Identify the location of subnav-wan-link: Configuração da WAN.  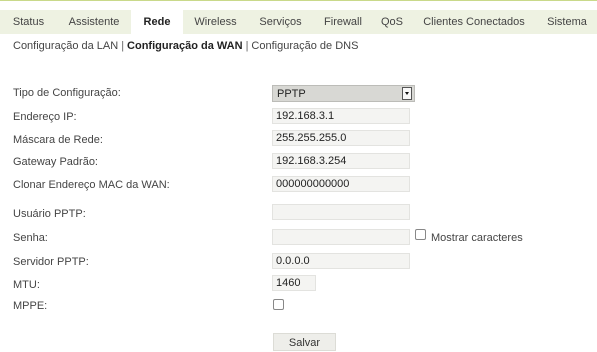
(185, 46).